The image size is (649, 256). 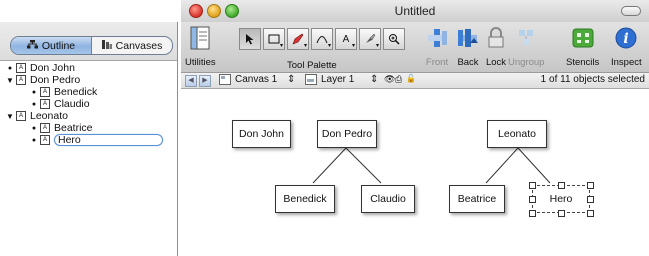 I want to click on toolbar-toggle-button, so click(x=631, y=11).